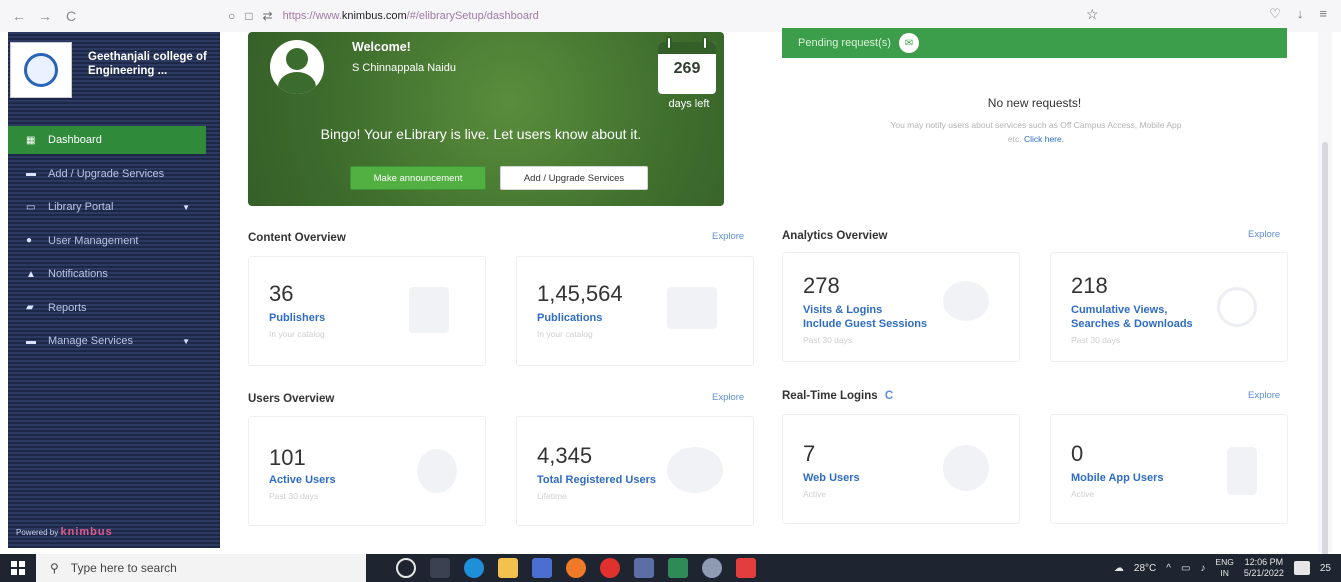 This screenshot has width=1341, height=582. I want to click on card-label: Web Users, so click(831, 478).